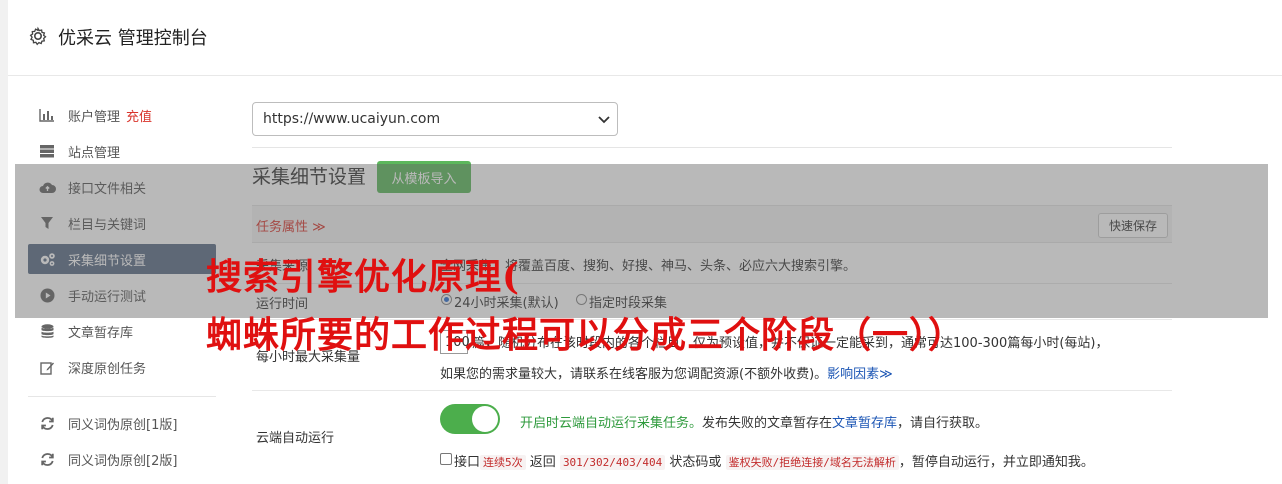  Describe the element at coordinates (107, 369) in the screenshot. I see `sidebar-item-label: 深度原创任务` at that location.